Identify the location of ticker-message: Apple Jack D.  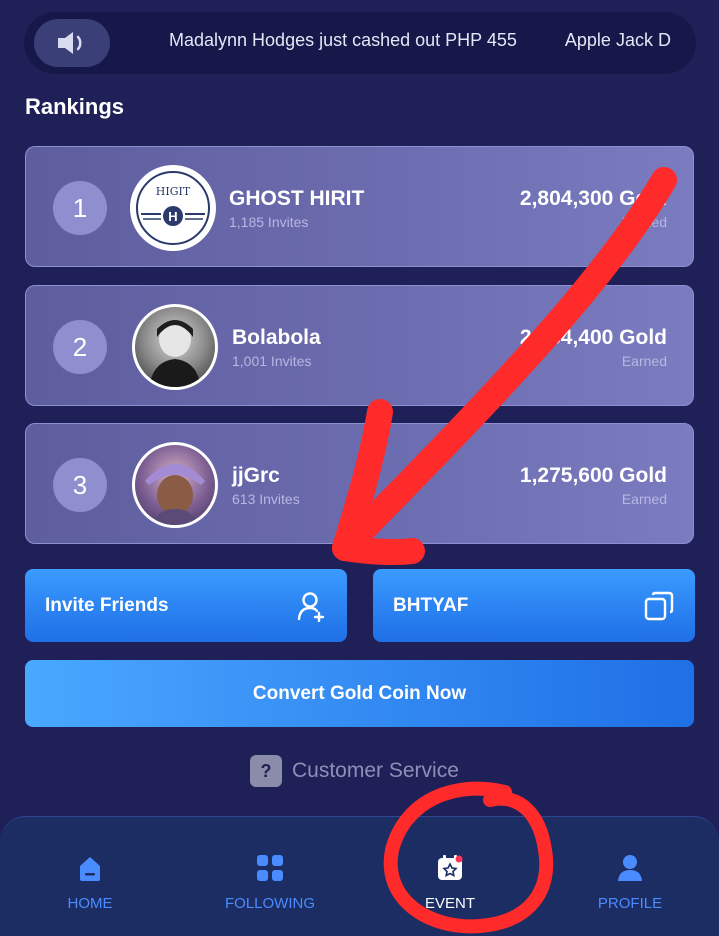
(617, 40).